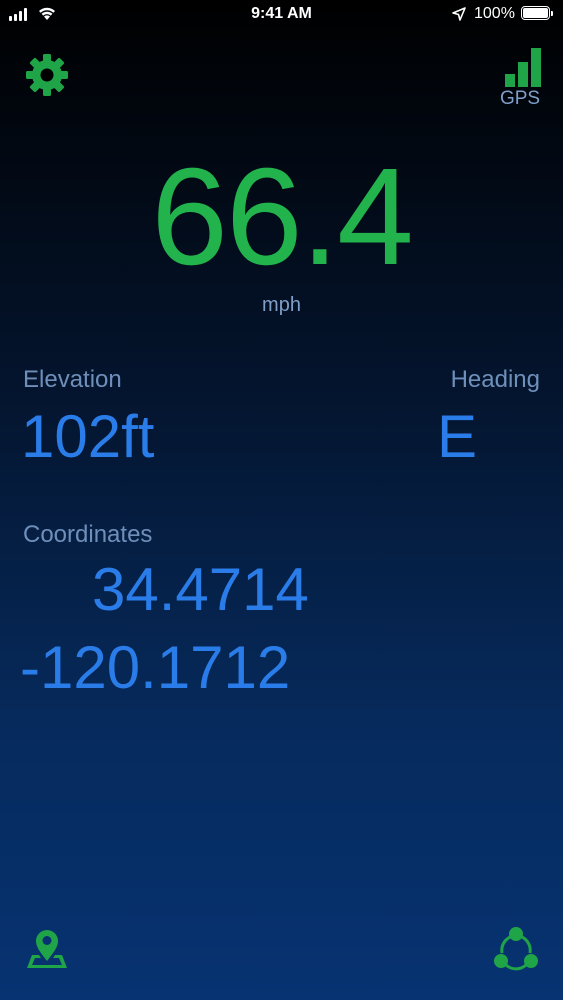 The height and width of the screenshot is (1000, 563). What do you see at coordinates (47, 948) in the screenshot?
I see `map-pin-icon` at bounding box center [47, 948].